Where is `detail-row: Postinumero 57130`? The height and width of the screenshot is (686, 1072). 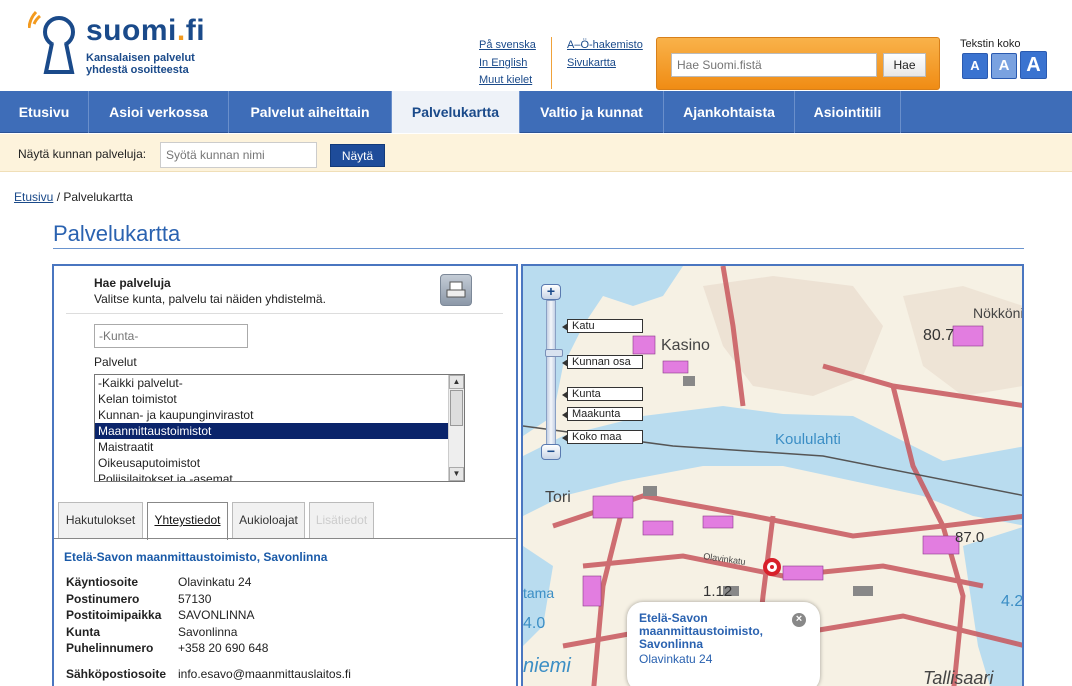 detail-row: Postinumero 57130 is located at coordinates (208, 599).